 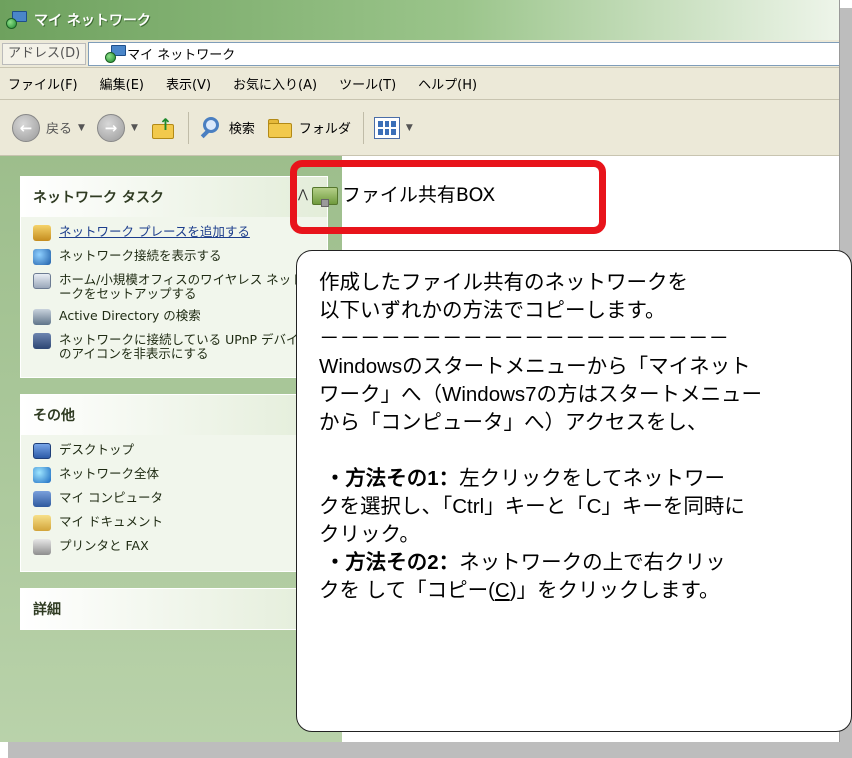 I want to click on place-my-computer: マイ コンピュータ, so click(x=175, y=499).